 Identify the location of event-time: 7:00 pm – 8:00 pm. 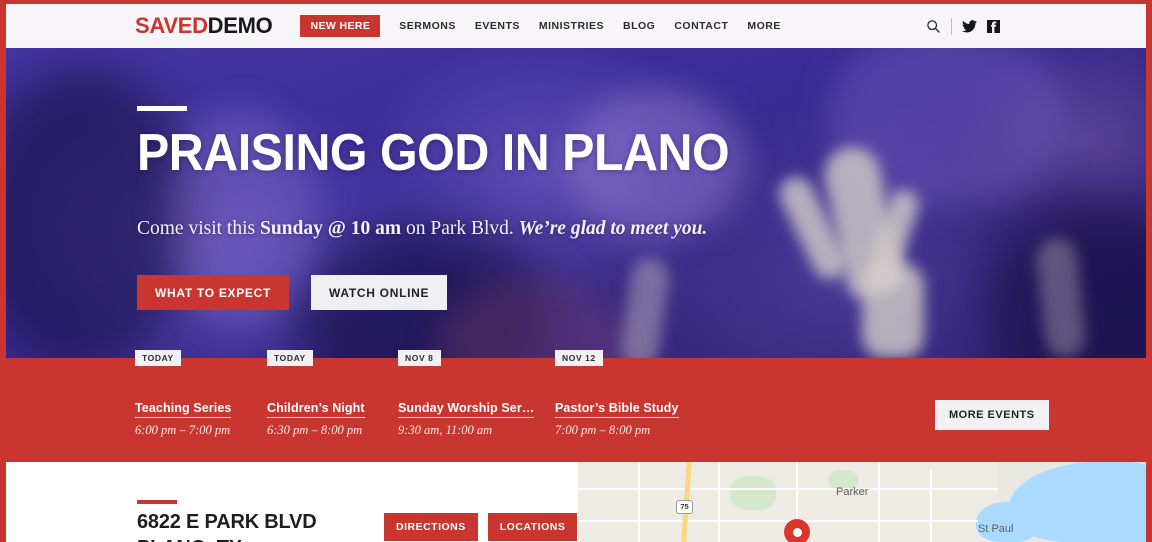
(603, 430).